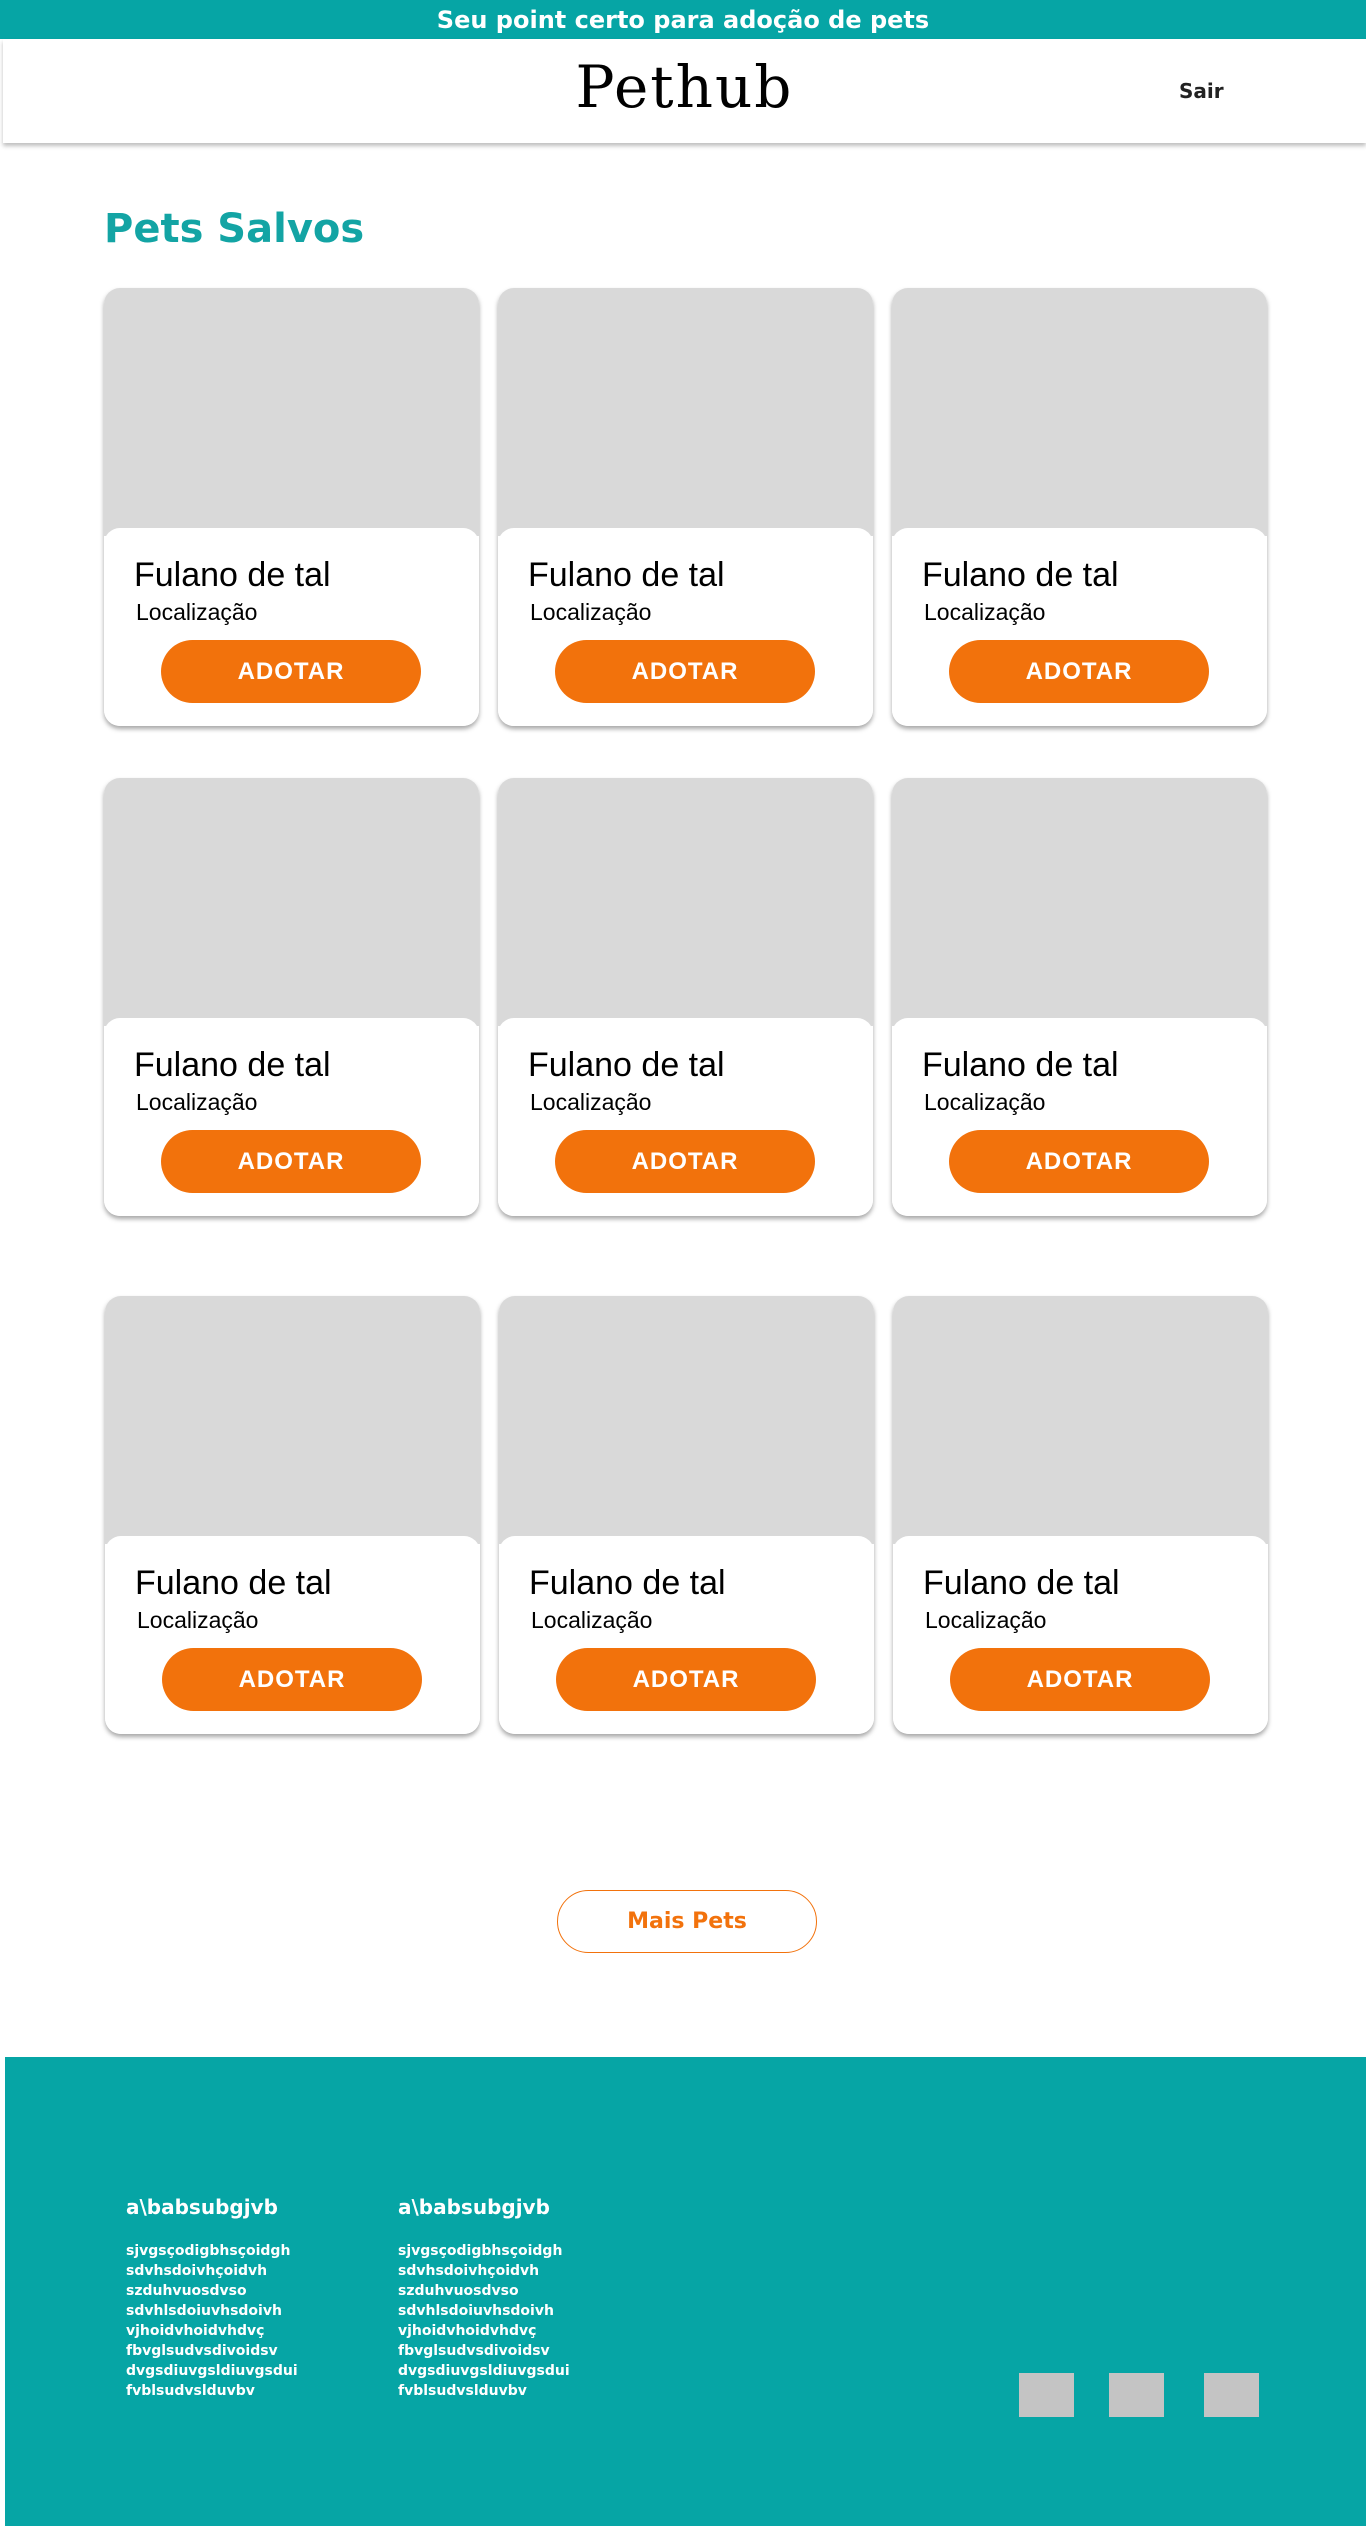 This screenshot has width=1366, height=2526. What do you see at coordinates (684, 87) in the screenshot?
I see `logo: Pethub` at bounding box center [684, 87].